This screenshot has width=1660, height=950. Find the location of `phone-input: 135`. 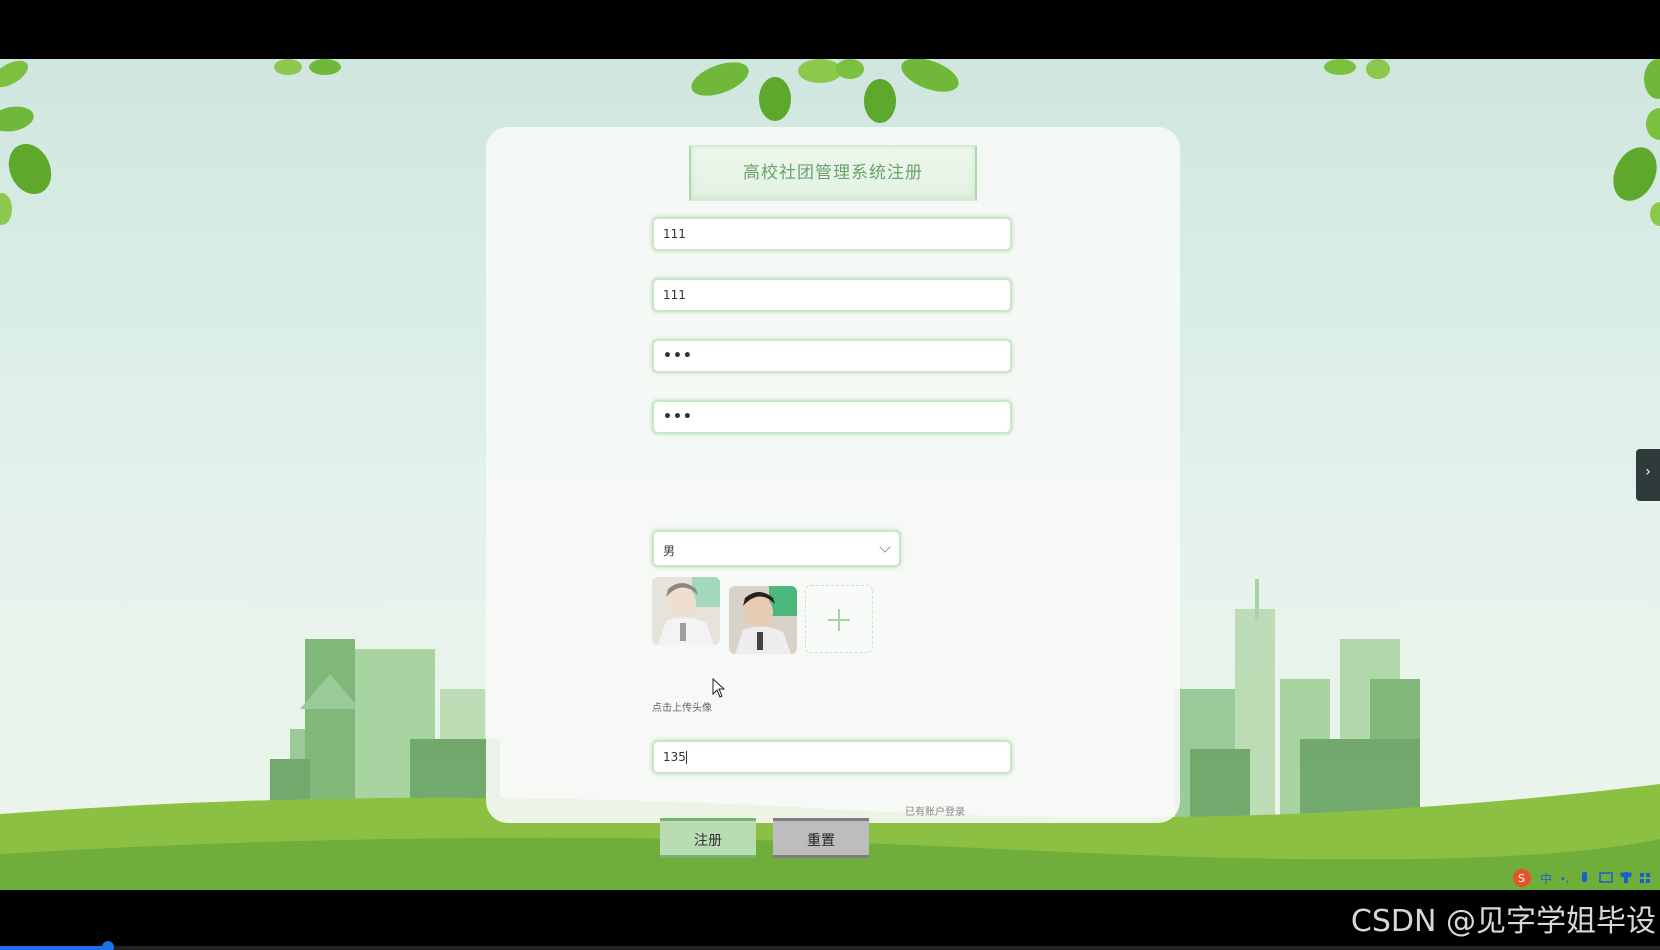

phone-input: 135 is located at coordinates (832, 757).